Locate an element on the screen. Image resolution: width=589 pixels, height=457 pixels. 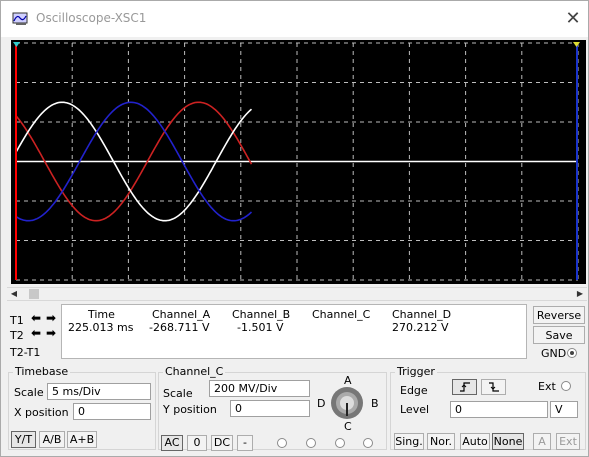
t2-left-arrow-icon: ⬅ is located at coordinates (36, 334).